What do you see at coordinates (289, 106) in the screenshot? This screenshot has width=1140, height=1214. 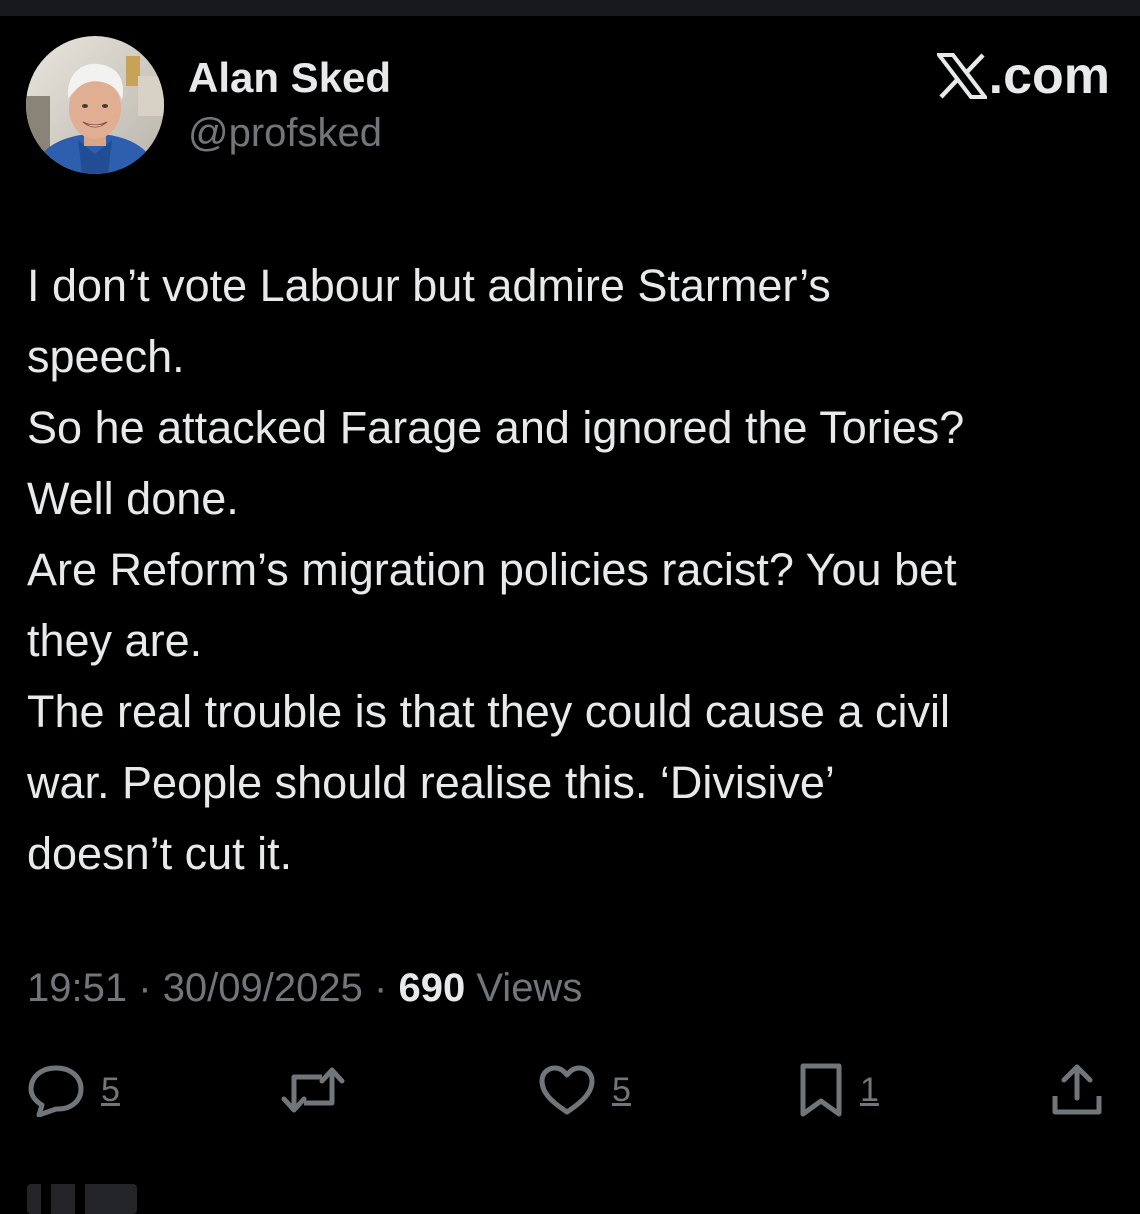 I see `author-names: Alan Sked @profsked` at bounding box center [289, 106].